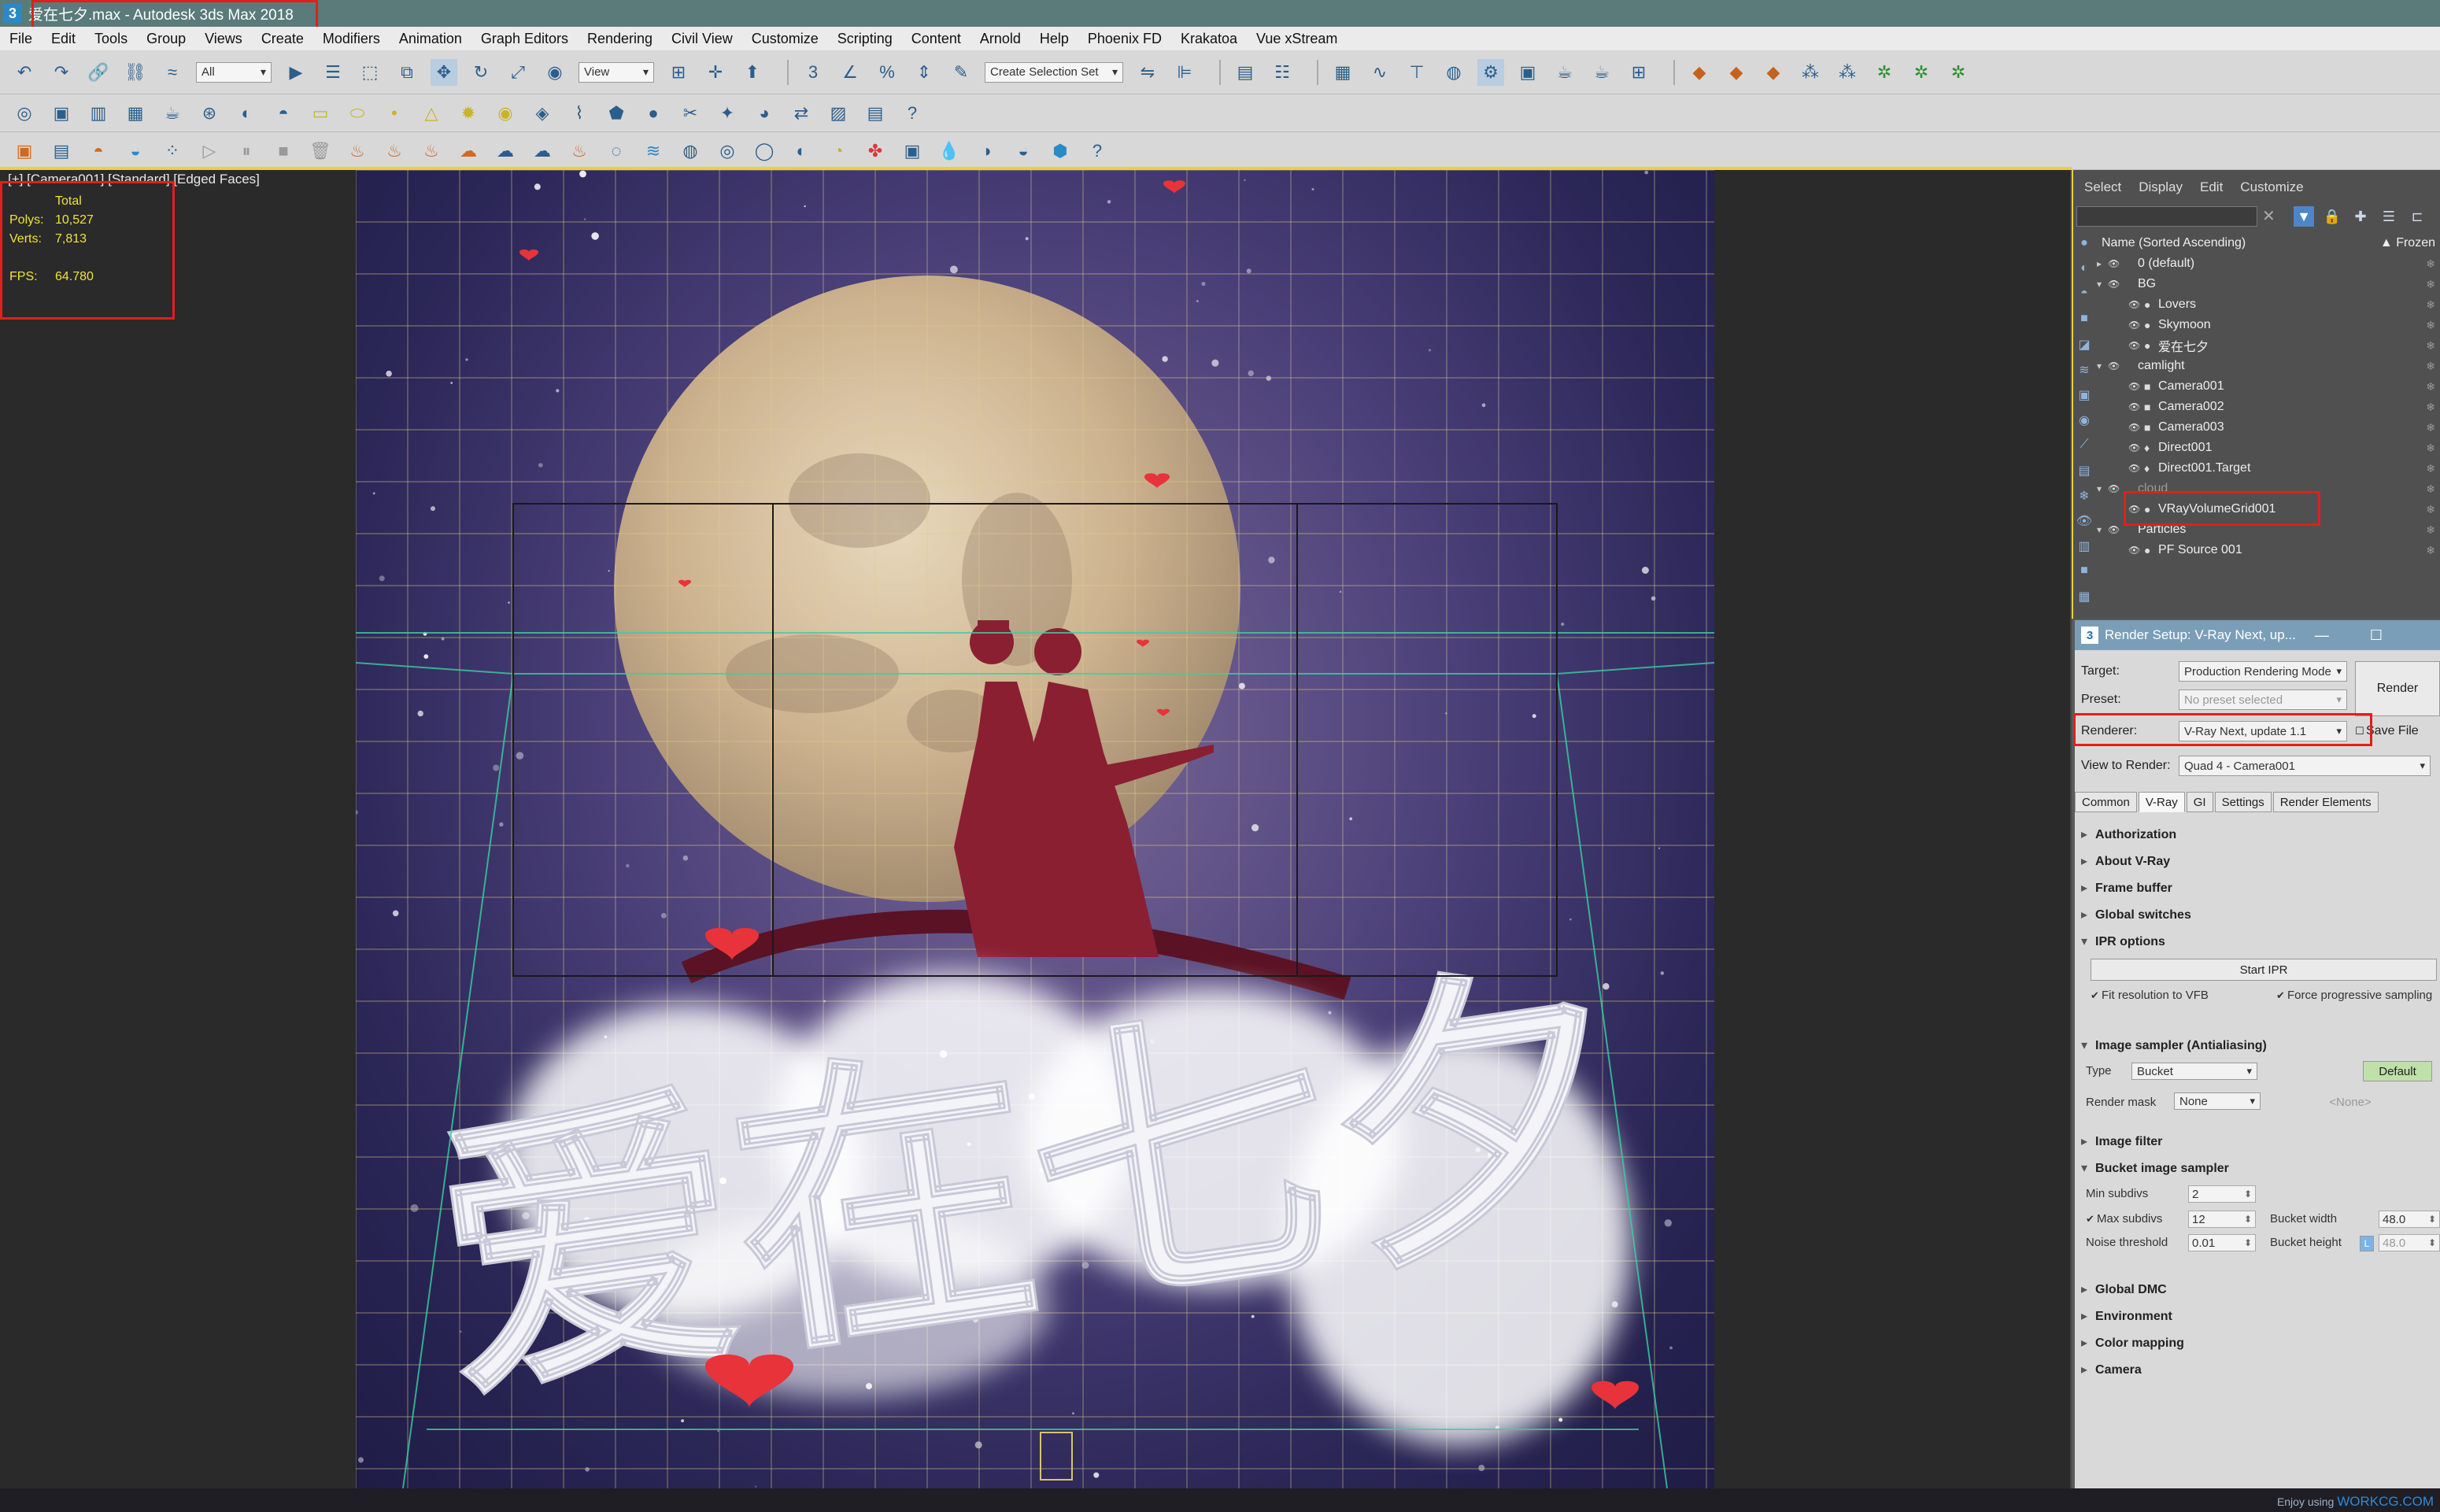 This screenshot has height=1512, width=2440. Describe the element at coordinates (283, 151) in the screenshot. I see `stop-icon: ■` at that location.